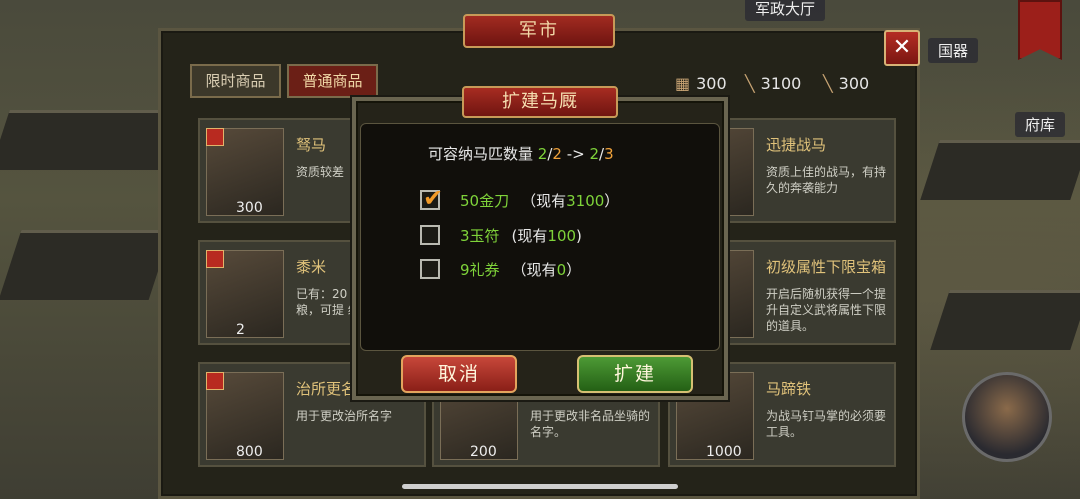 This screenshot has height=499, width=1080. What do you see at coordinates (585, 200) in the screenshot?
I see `owned-value: 3100` at bounding box center [585, 200].